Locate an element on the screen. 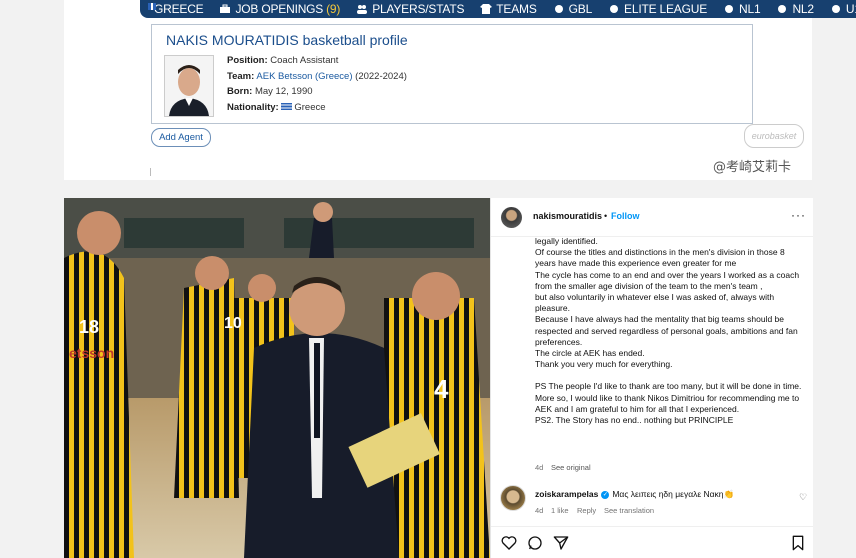 The image size is (856, 558). see-original-link: See original is located at coordinates (571, 467).